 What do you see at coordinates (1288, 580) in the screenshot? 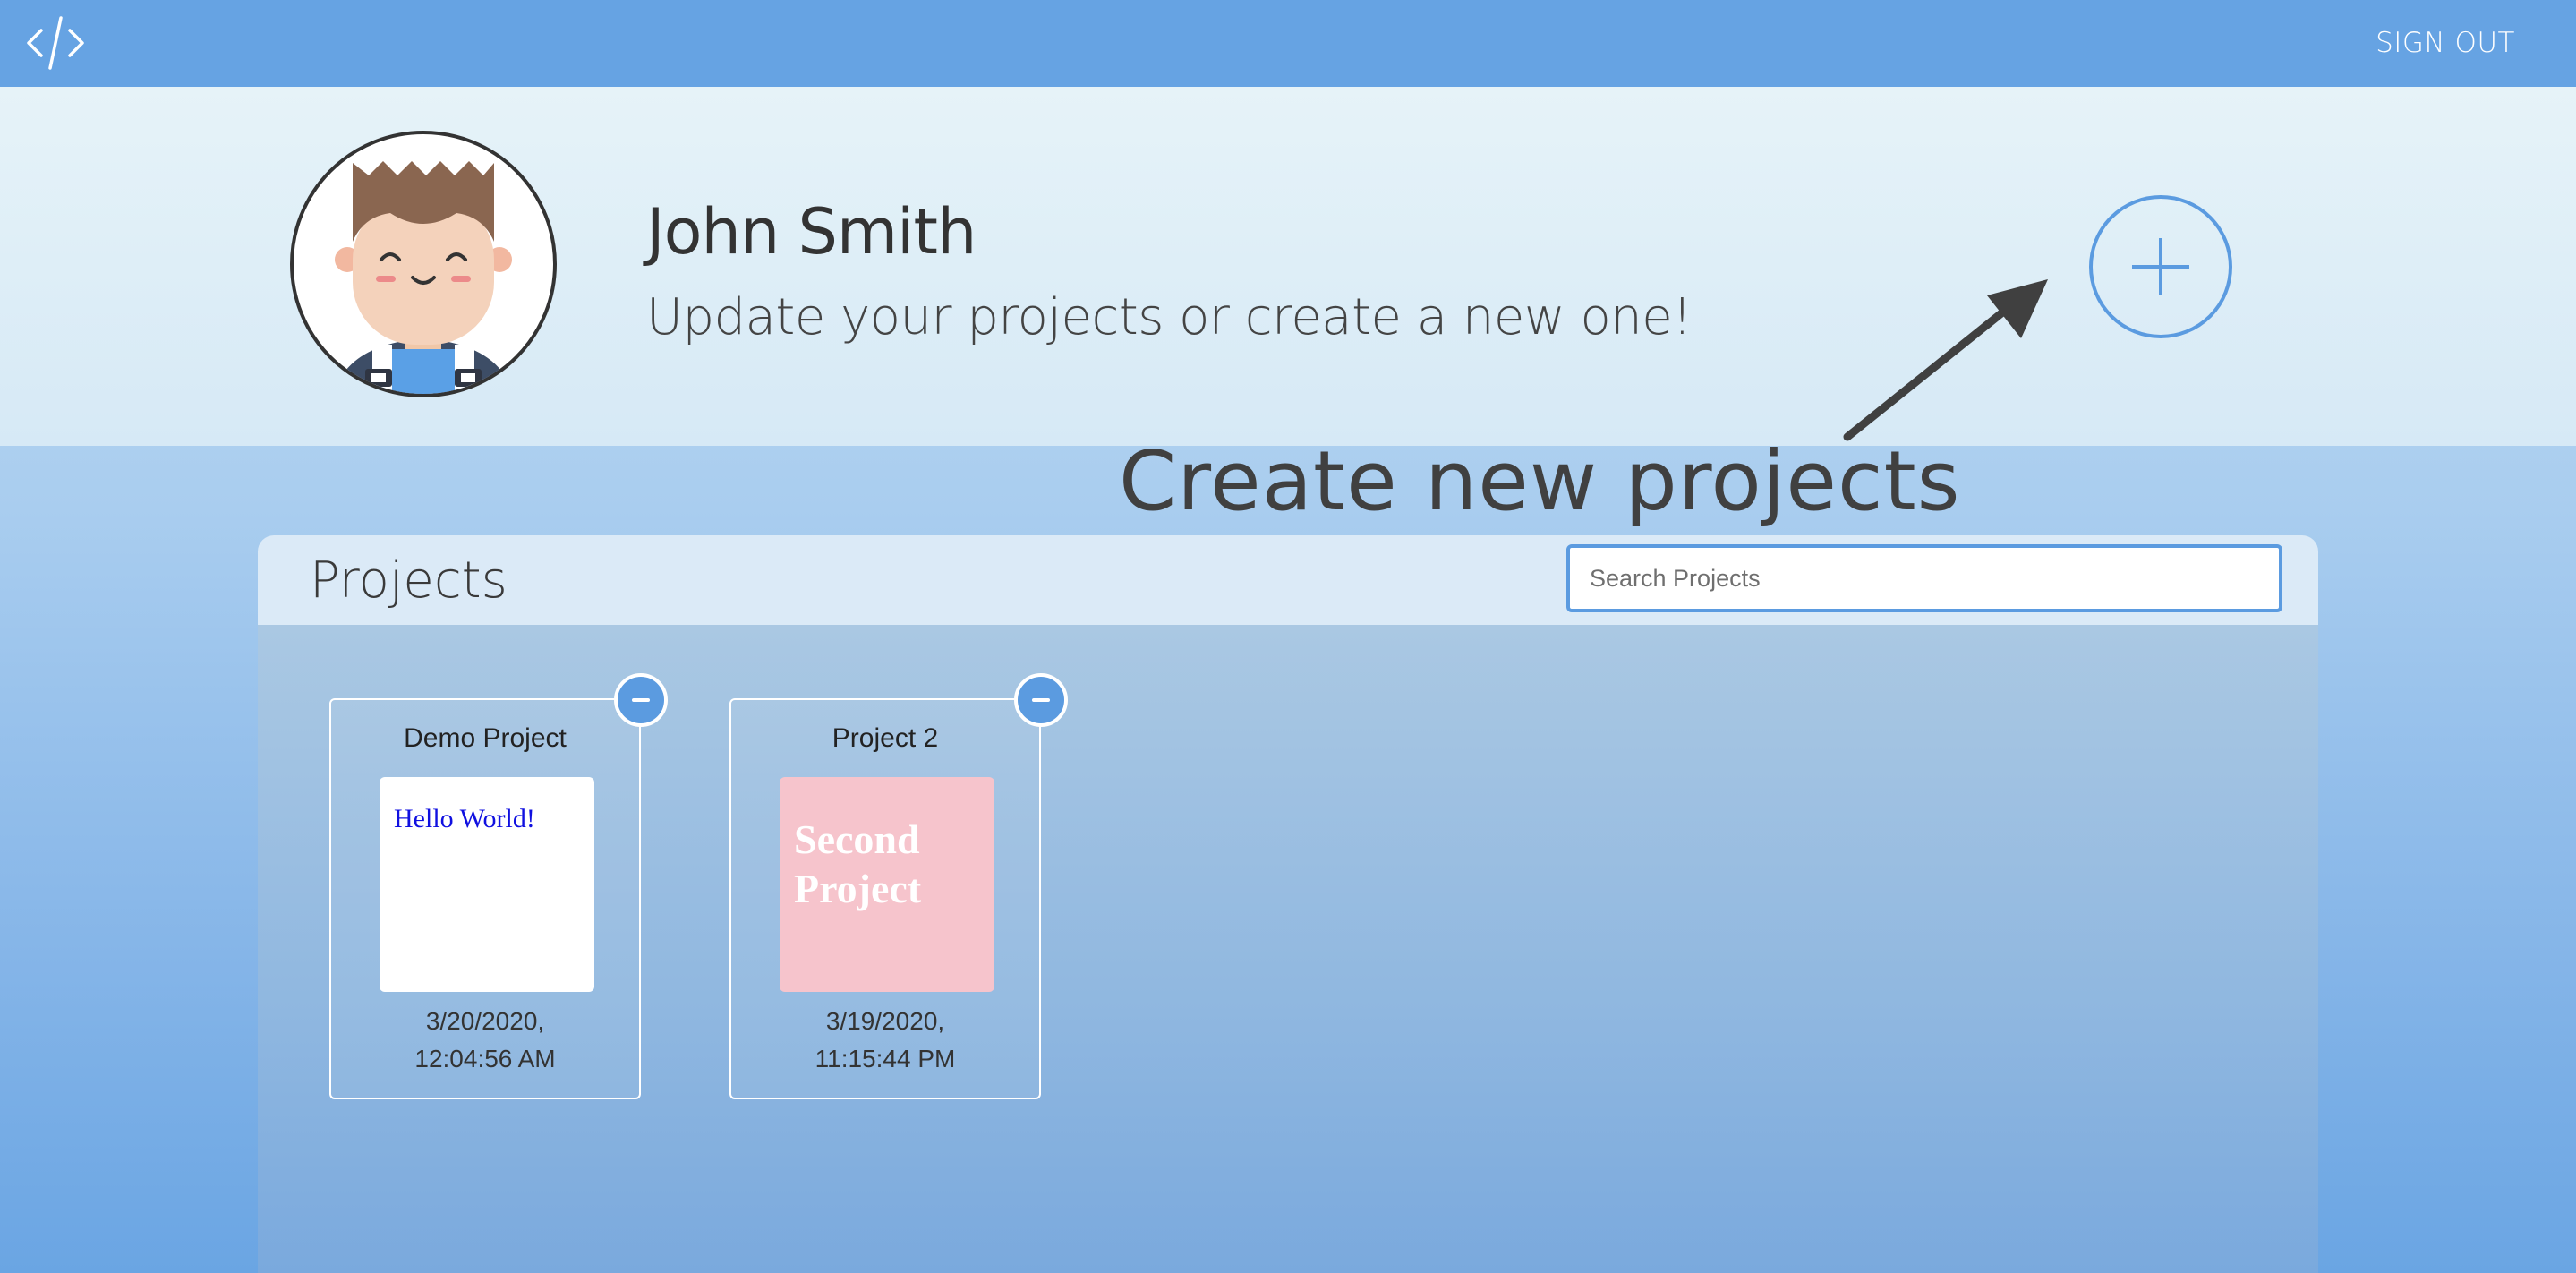
I see `projects-panel-header: Projects` at bounding box center [1288, 580].